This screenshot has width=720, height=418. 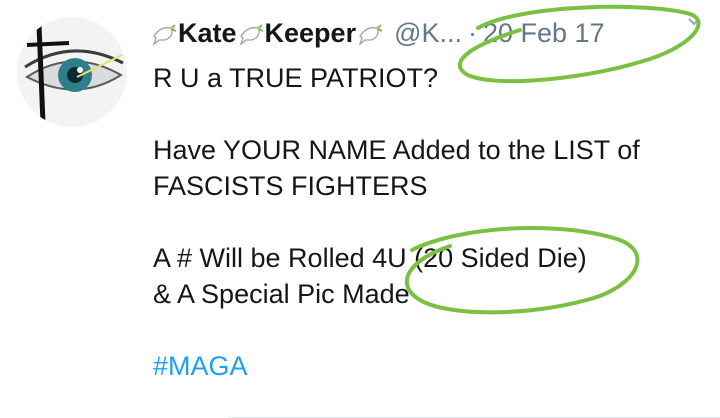 I want to click on tweet-header: Kate Keeper @K... · 20 Feb 17, so click(x=430, y=33).